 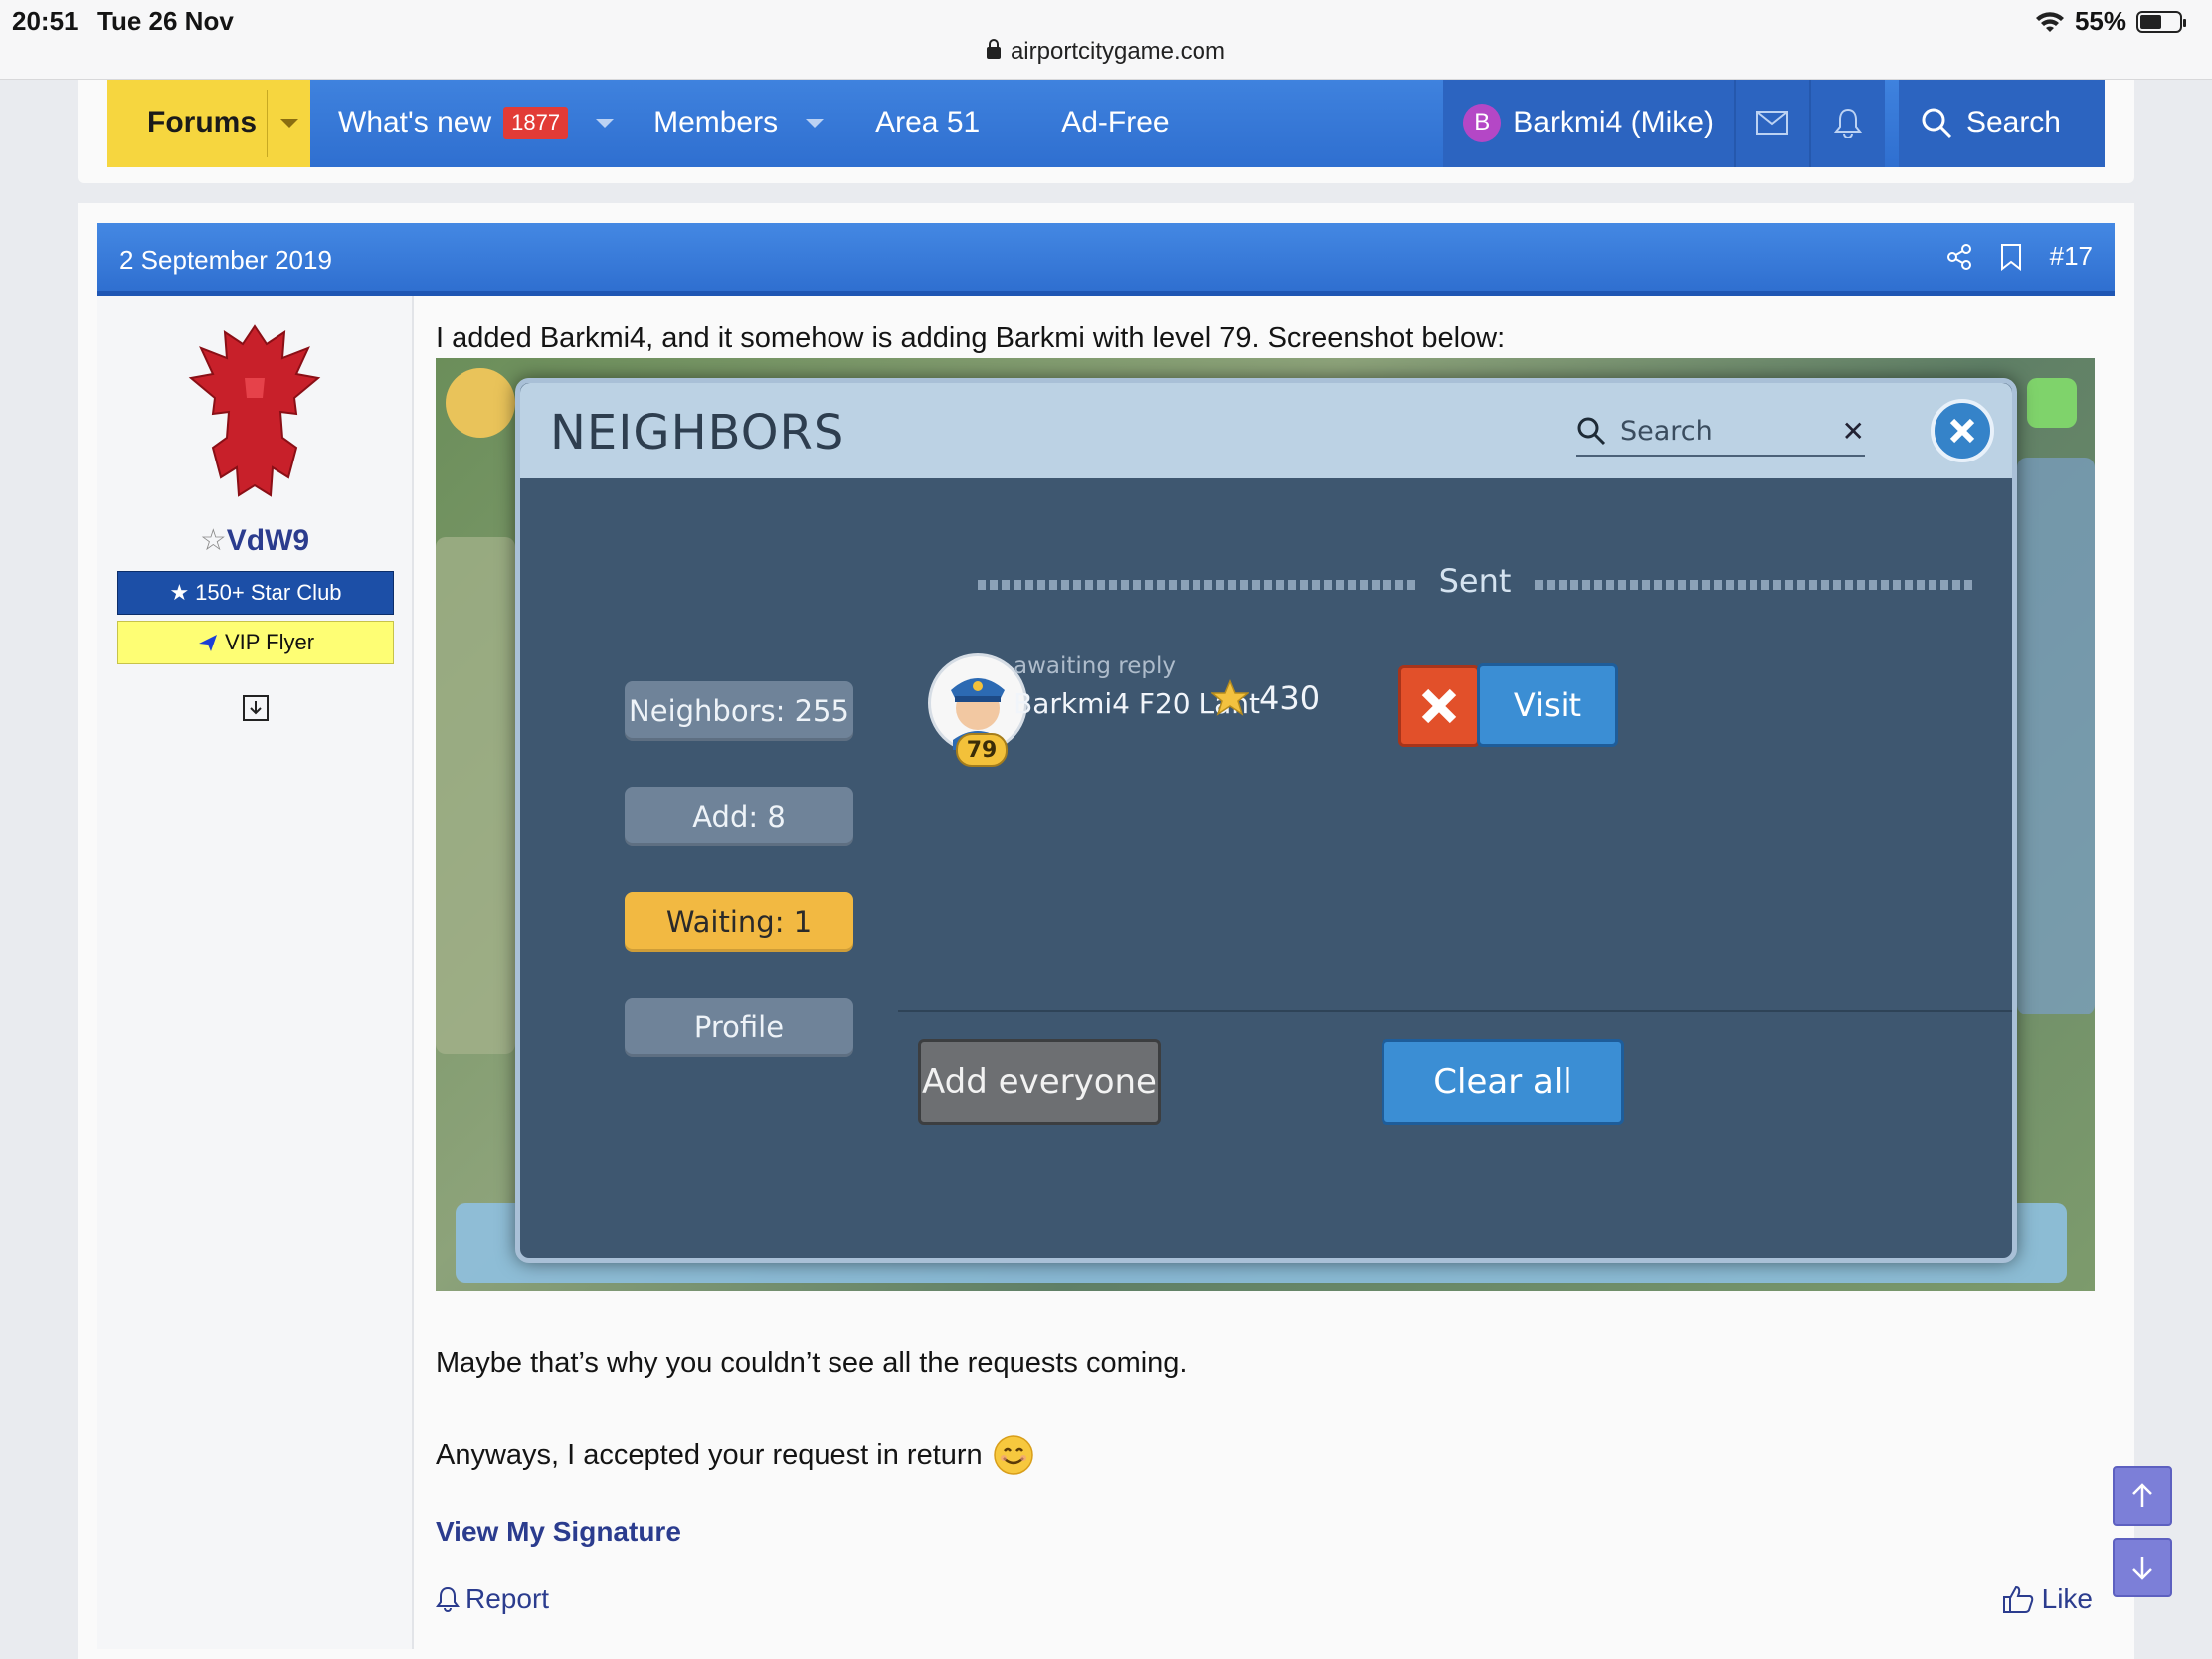 What do you see at coordinates (507, 1598) in the screenshot?
I see `report-label: Report` at bounding box center [507, 1598].